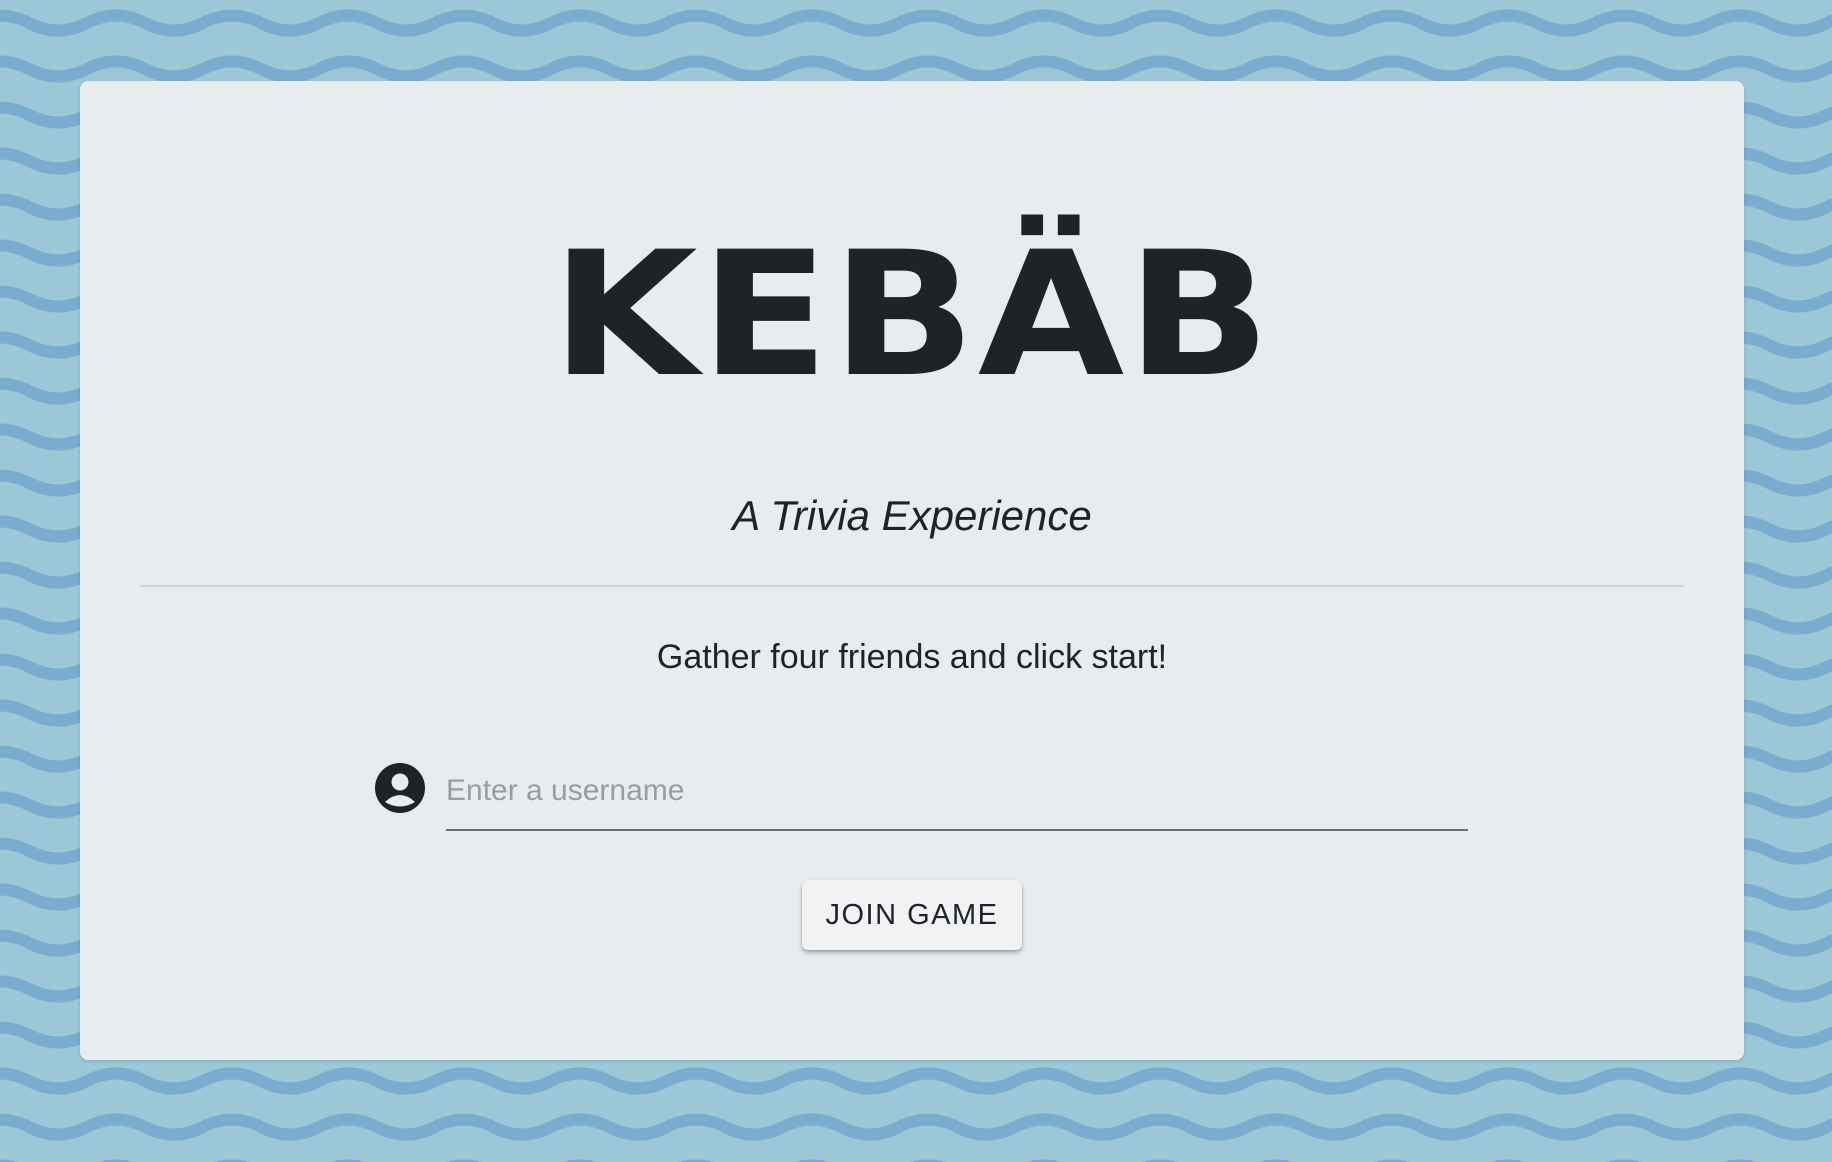 Image resolution: width=1832 pixels, height=1162 pixels. What do you see at coordinates (912, 515) in the screenshot?
I see `tagline: A Trivia Experience` at bounding box center [912, 515].